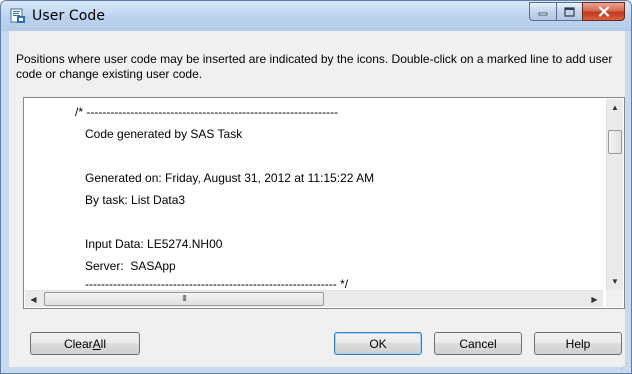 The image size is (632, 374). What do you see at coordinates (158, 134) in the screenshot?
I see `code-line: Code generated by SAS Task` at bounding box center [158, 134].